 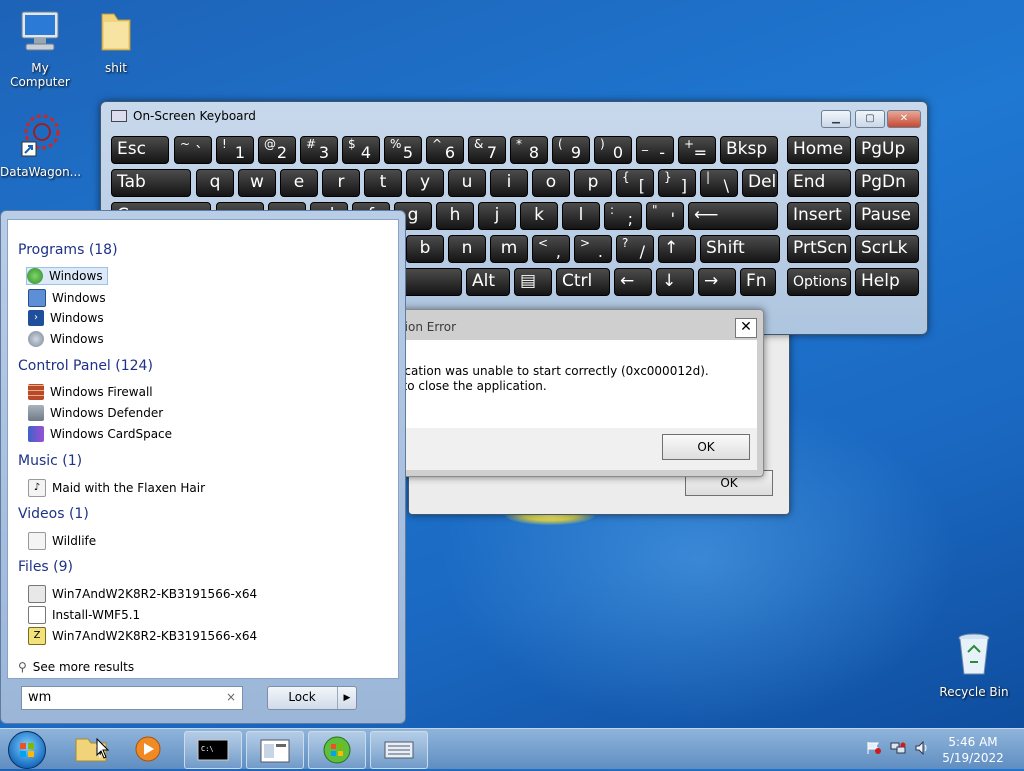 What do you see at coordinates (68, 250) in the screenshot?
I see `category-programs: Programs (18)` at bounding box center [68, 250].